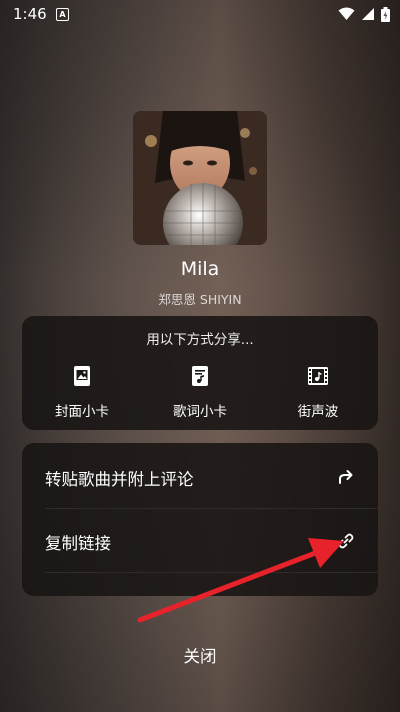 This screenshot has height=712, width=400. What do you see at coordinates (82, 412) in the screenshot?
I see `share-option-label: 封面小卡` at bounding box center [82, 412].